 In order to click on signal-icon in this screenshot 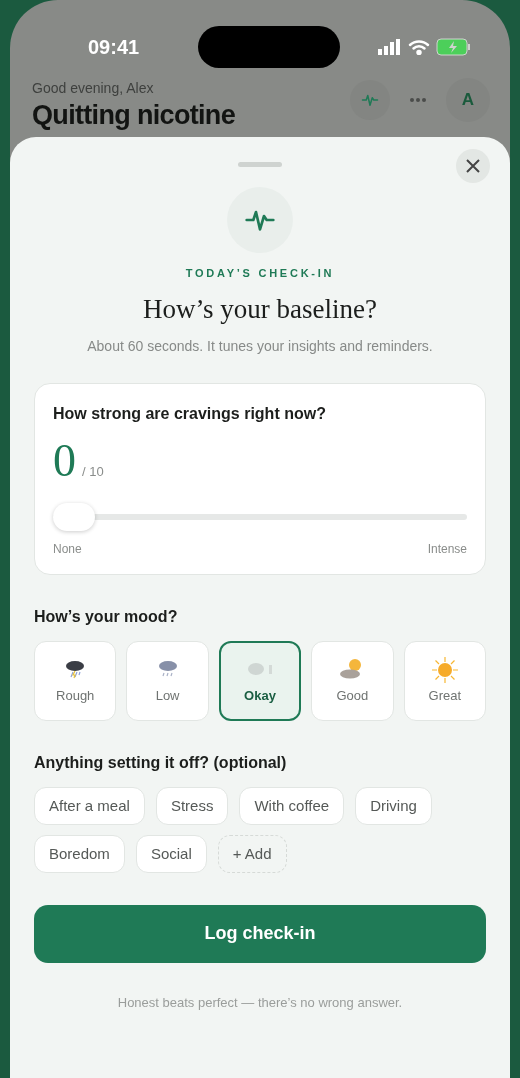, I will do `click(390, 47)`.